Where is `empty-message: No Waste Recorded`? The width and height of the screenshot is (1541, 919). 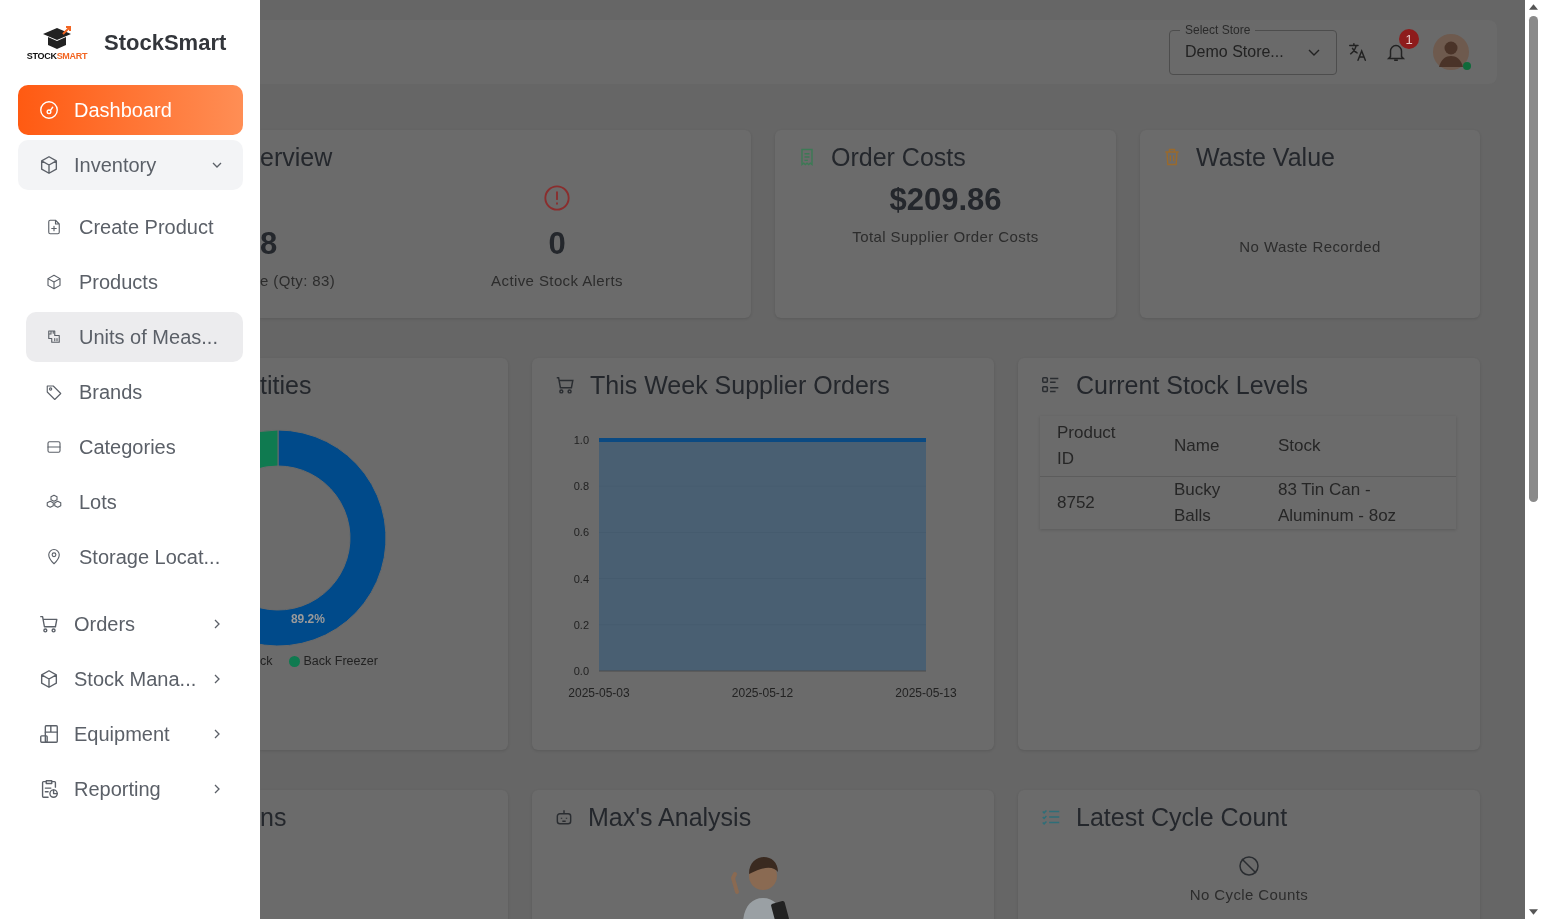 empty-message: No Waste Recorded is located at coordinates (1310, 246).